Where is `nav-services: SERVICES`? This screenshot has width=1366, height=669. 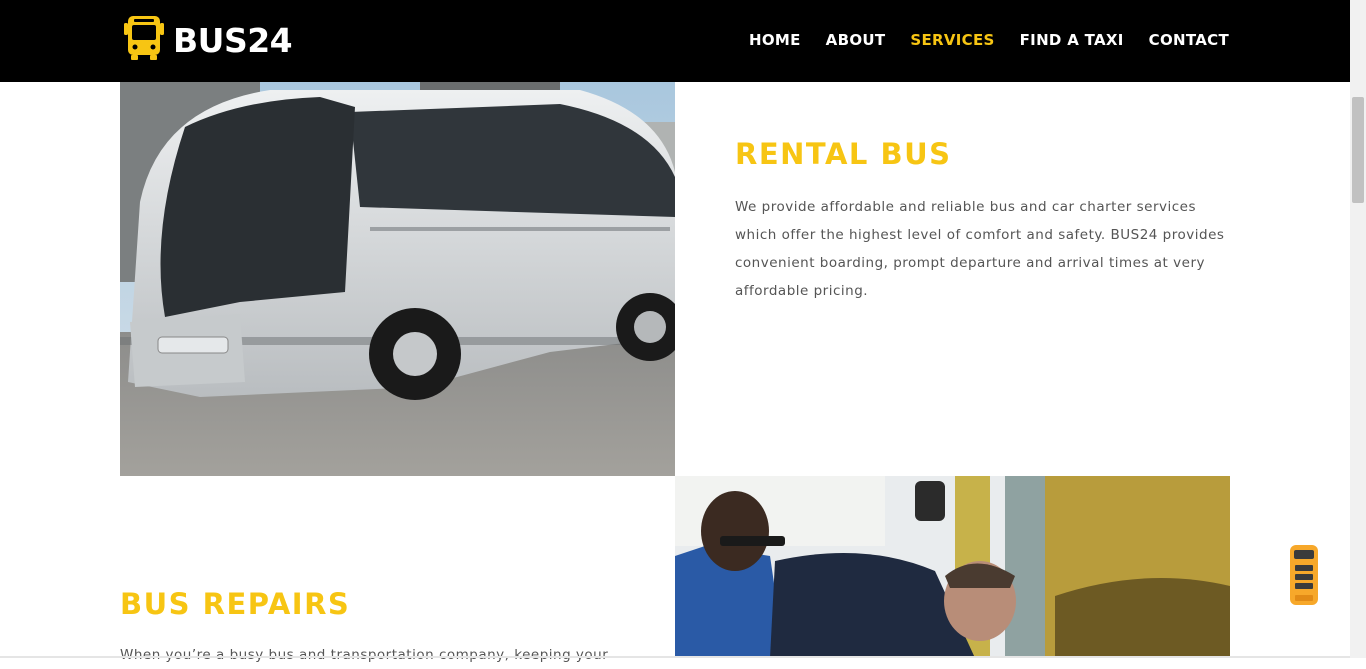
nav-services: SERVICES is located at coordinates (952, 40).